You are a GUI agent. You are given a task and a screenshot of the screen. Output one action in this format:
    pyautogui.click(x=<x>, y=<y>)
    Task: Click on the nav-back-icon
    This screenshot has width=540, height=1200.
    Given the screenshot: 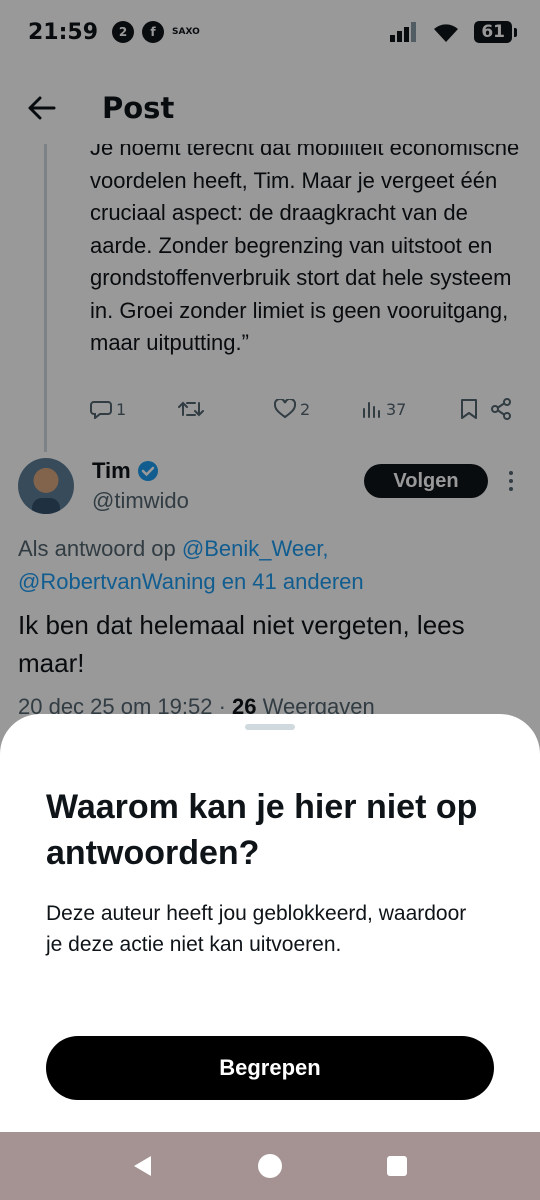 What is the action you would take?
    pyautogui.click(x=143, y=1166)
    